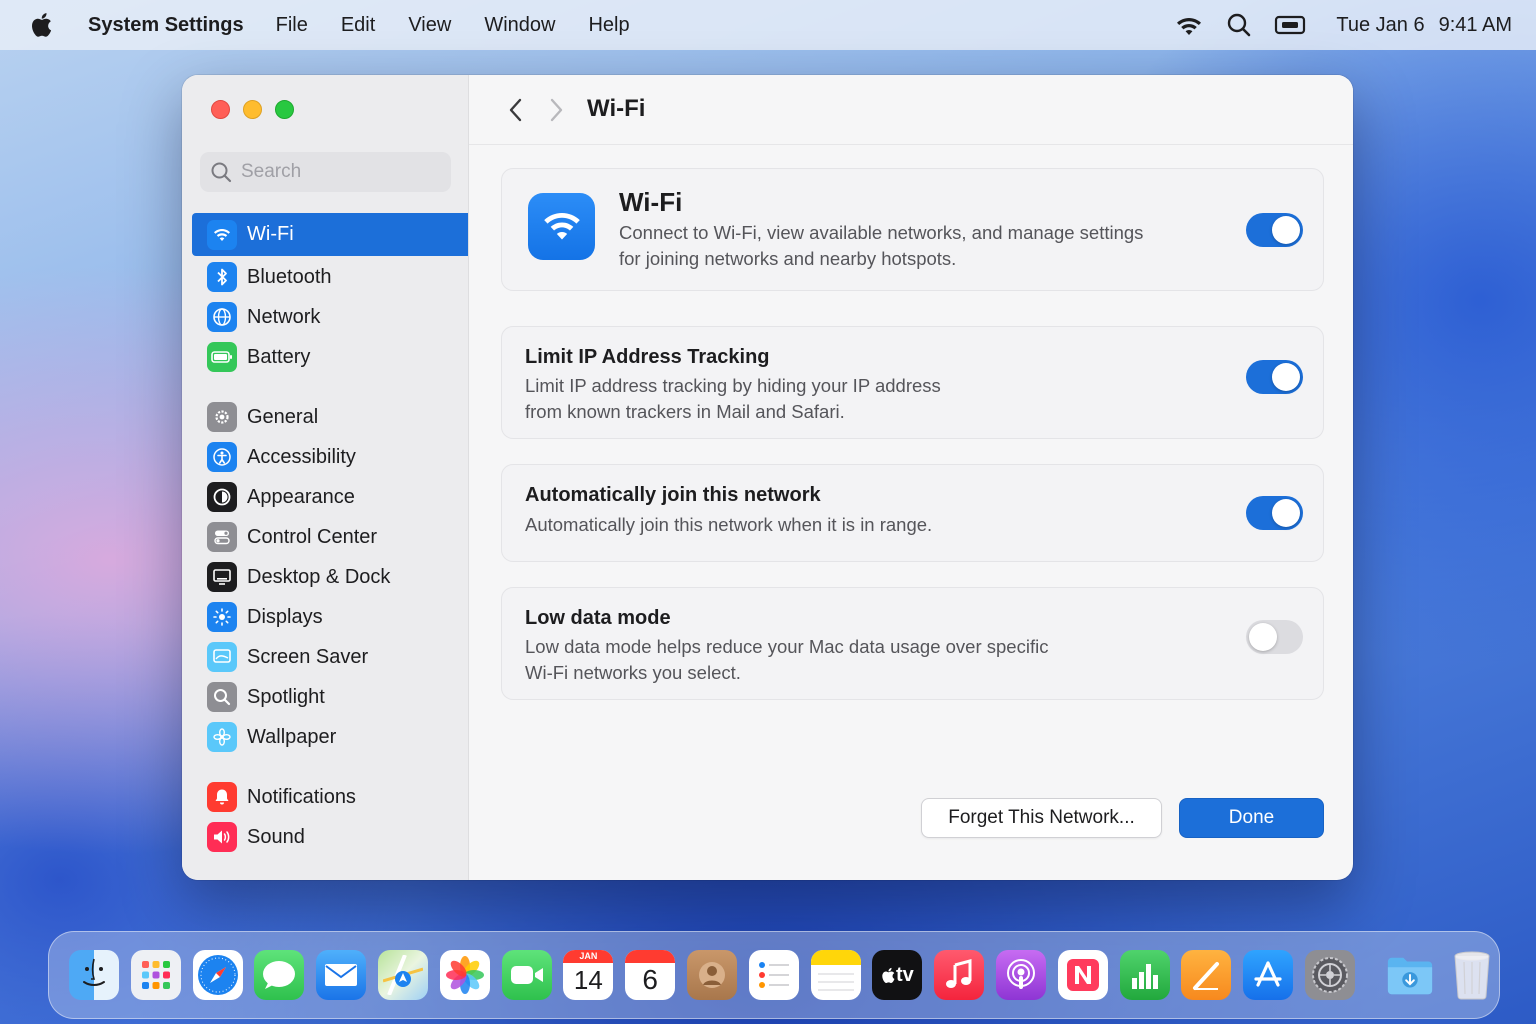  What do you see at coordinates (284, 109) in the screenshot?
I see `zoom-button` at bounding box center [284, 109].